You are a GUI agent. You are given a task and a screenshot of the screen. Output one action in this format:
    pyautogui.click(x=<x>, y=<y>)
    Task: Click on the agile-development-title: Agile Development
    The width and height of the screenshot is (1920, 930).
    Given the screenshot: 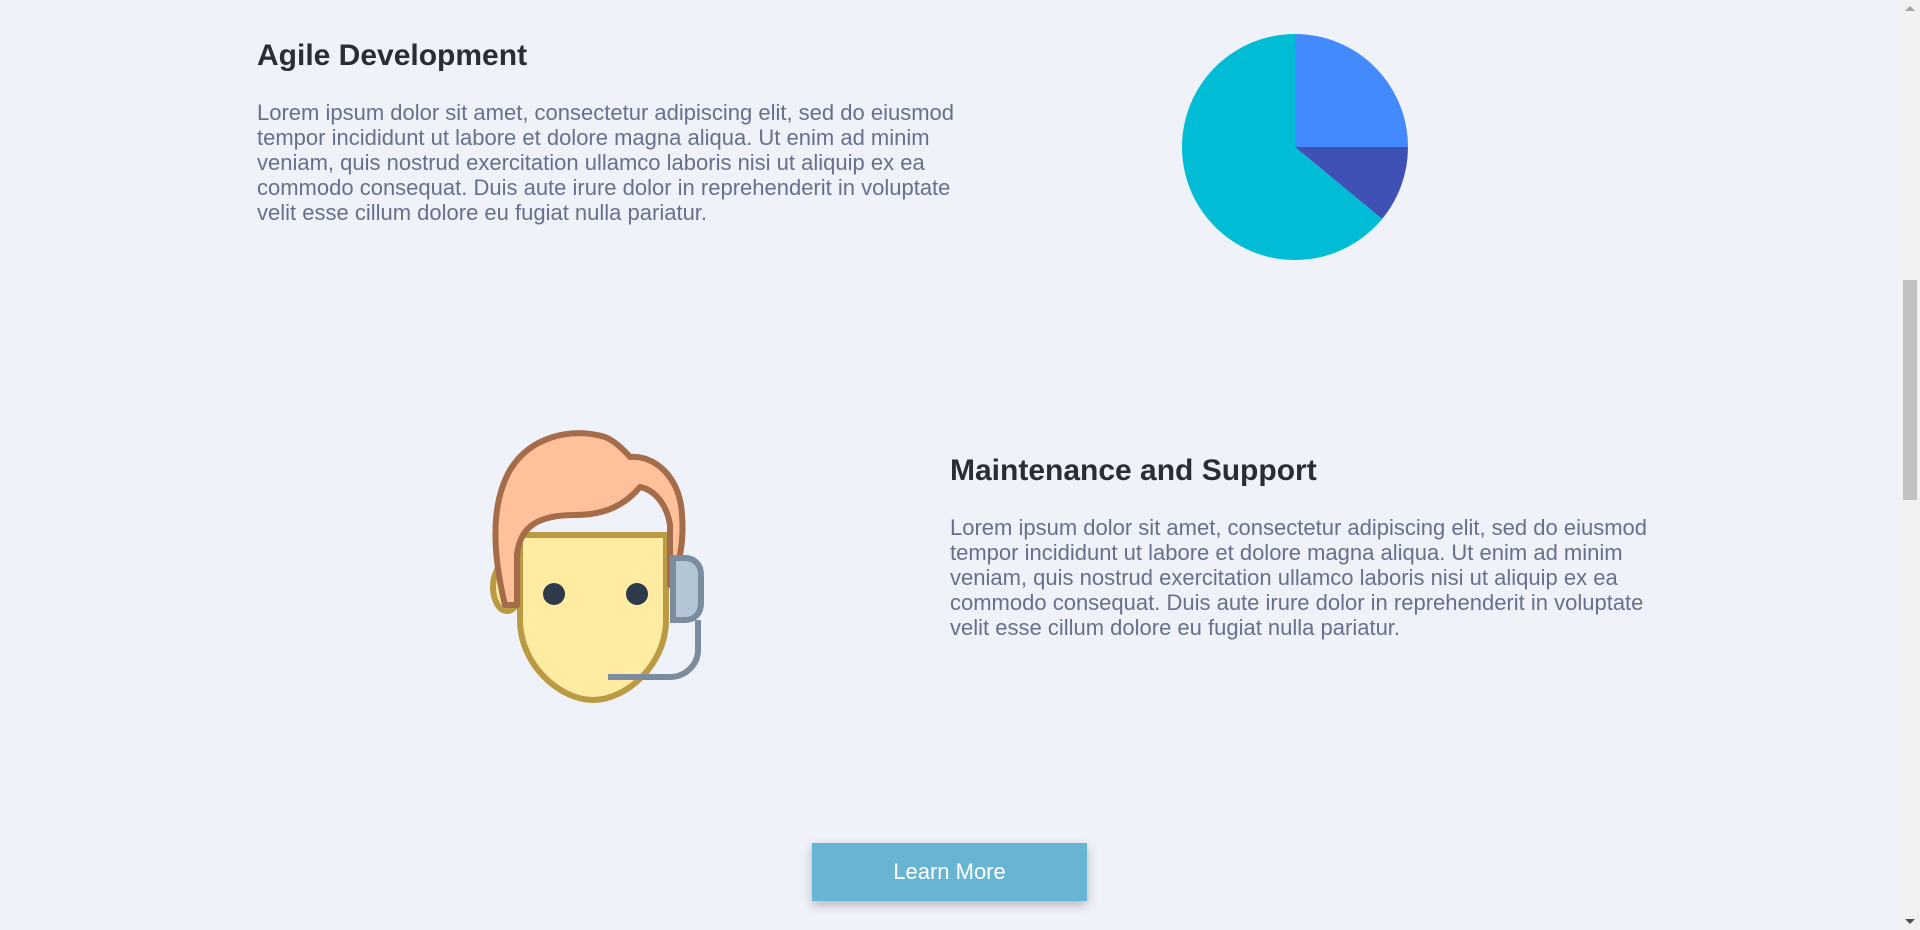 What is the action you would take?
    pyautogui.click(x=392, y=55)
    